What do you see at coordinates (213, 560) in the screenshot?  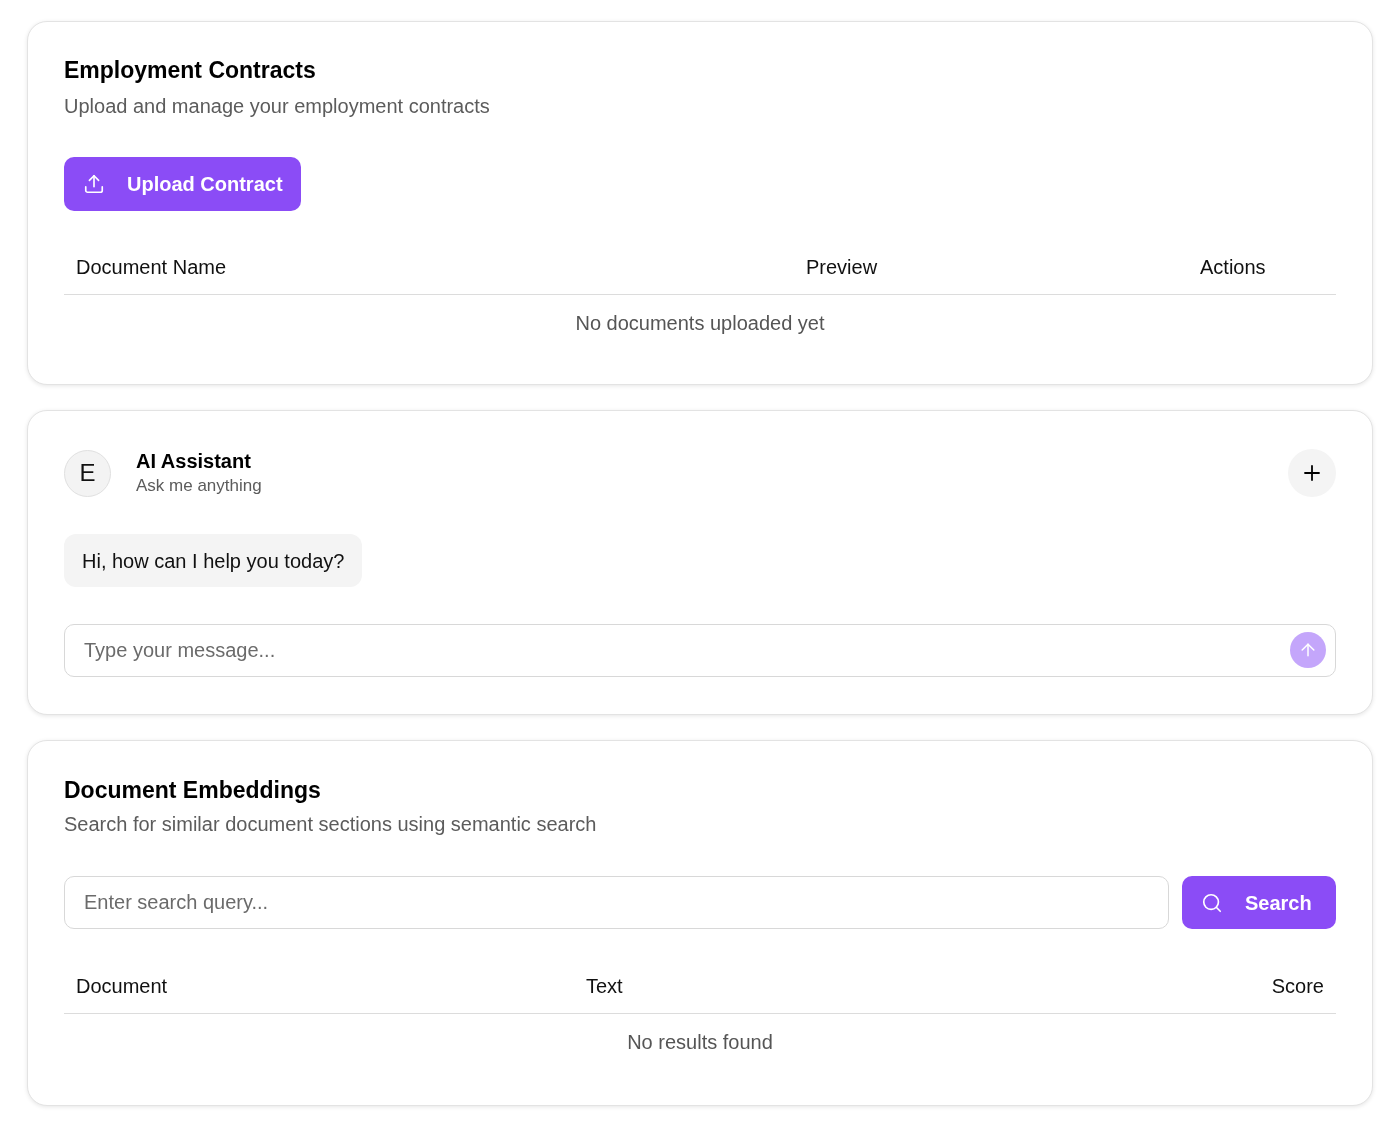 I see `chat-bubble: Hi, how can I help you today?` at bounding box center [213, 560].